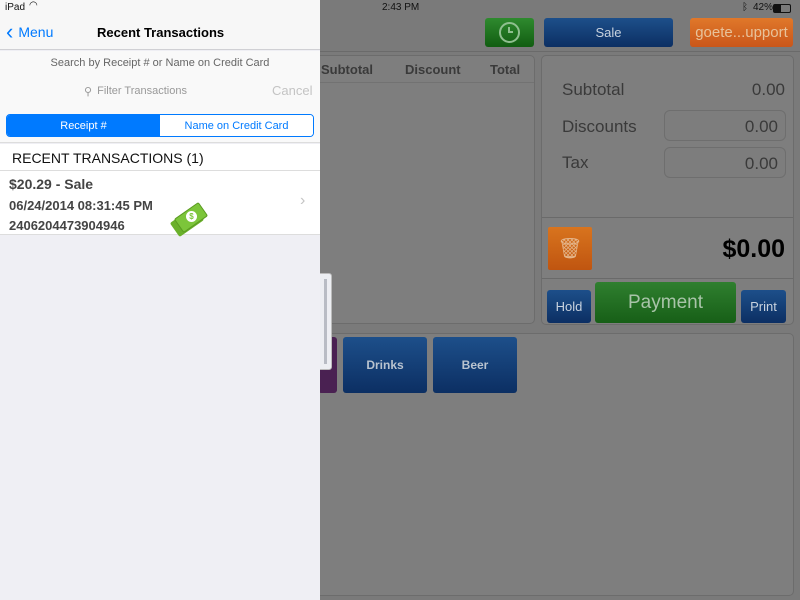 Image resolution: width=800 pixels, height=600 pixels. What do you see at coordinates (81, 205) in the screenshot?
I see `transaction-datetime: 06/24/2014 08:31:45 PM` at bounding box center [81, 205].